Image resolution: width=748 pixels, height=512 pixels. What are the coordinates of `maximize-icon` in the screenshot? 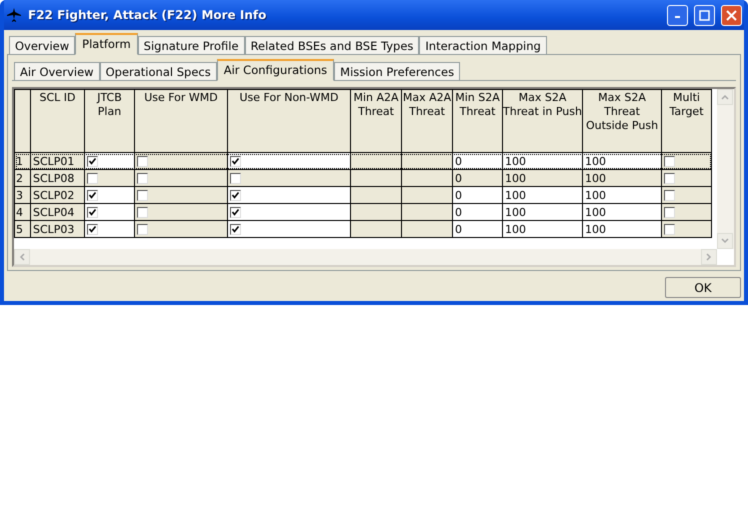 It's located at (704, 15).